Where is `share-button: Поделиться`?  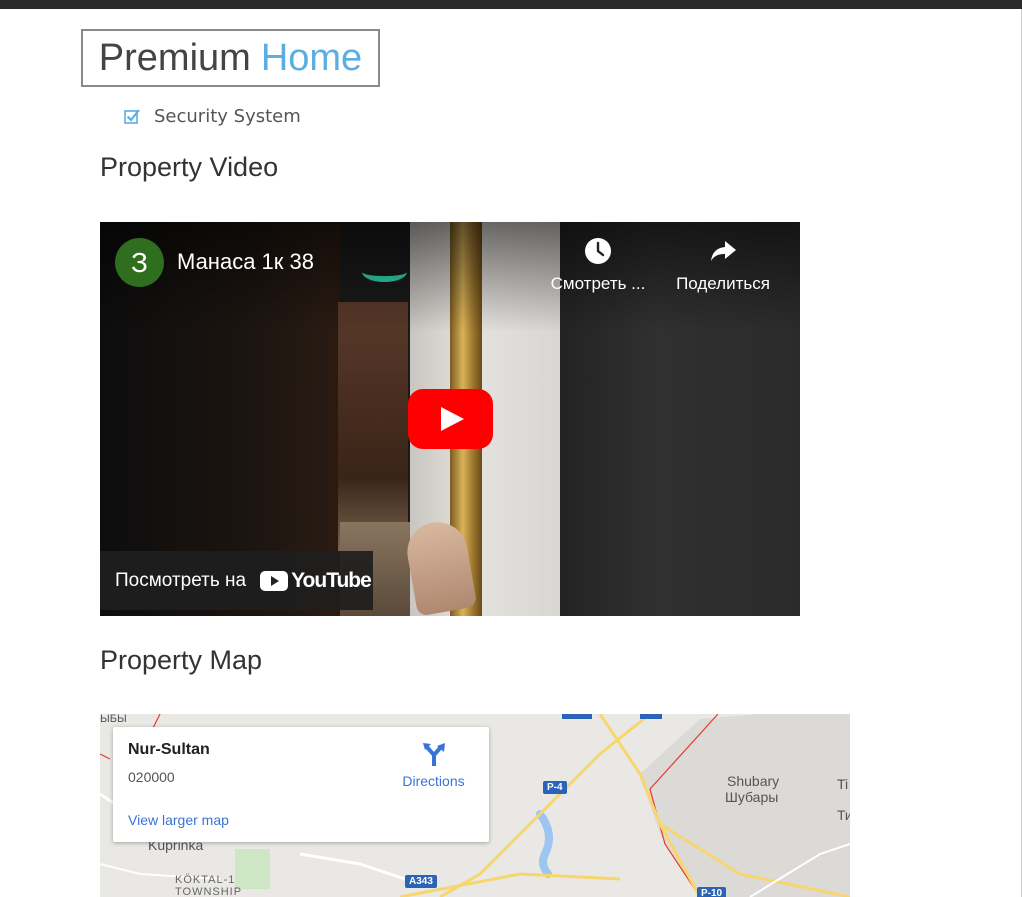
share-button: Поделиться is located at coordinates (723, 265).